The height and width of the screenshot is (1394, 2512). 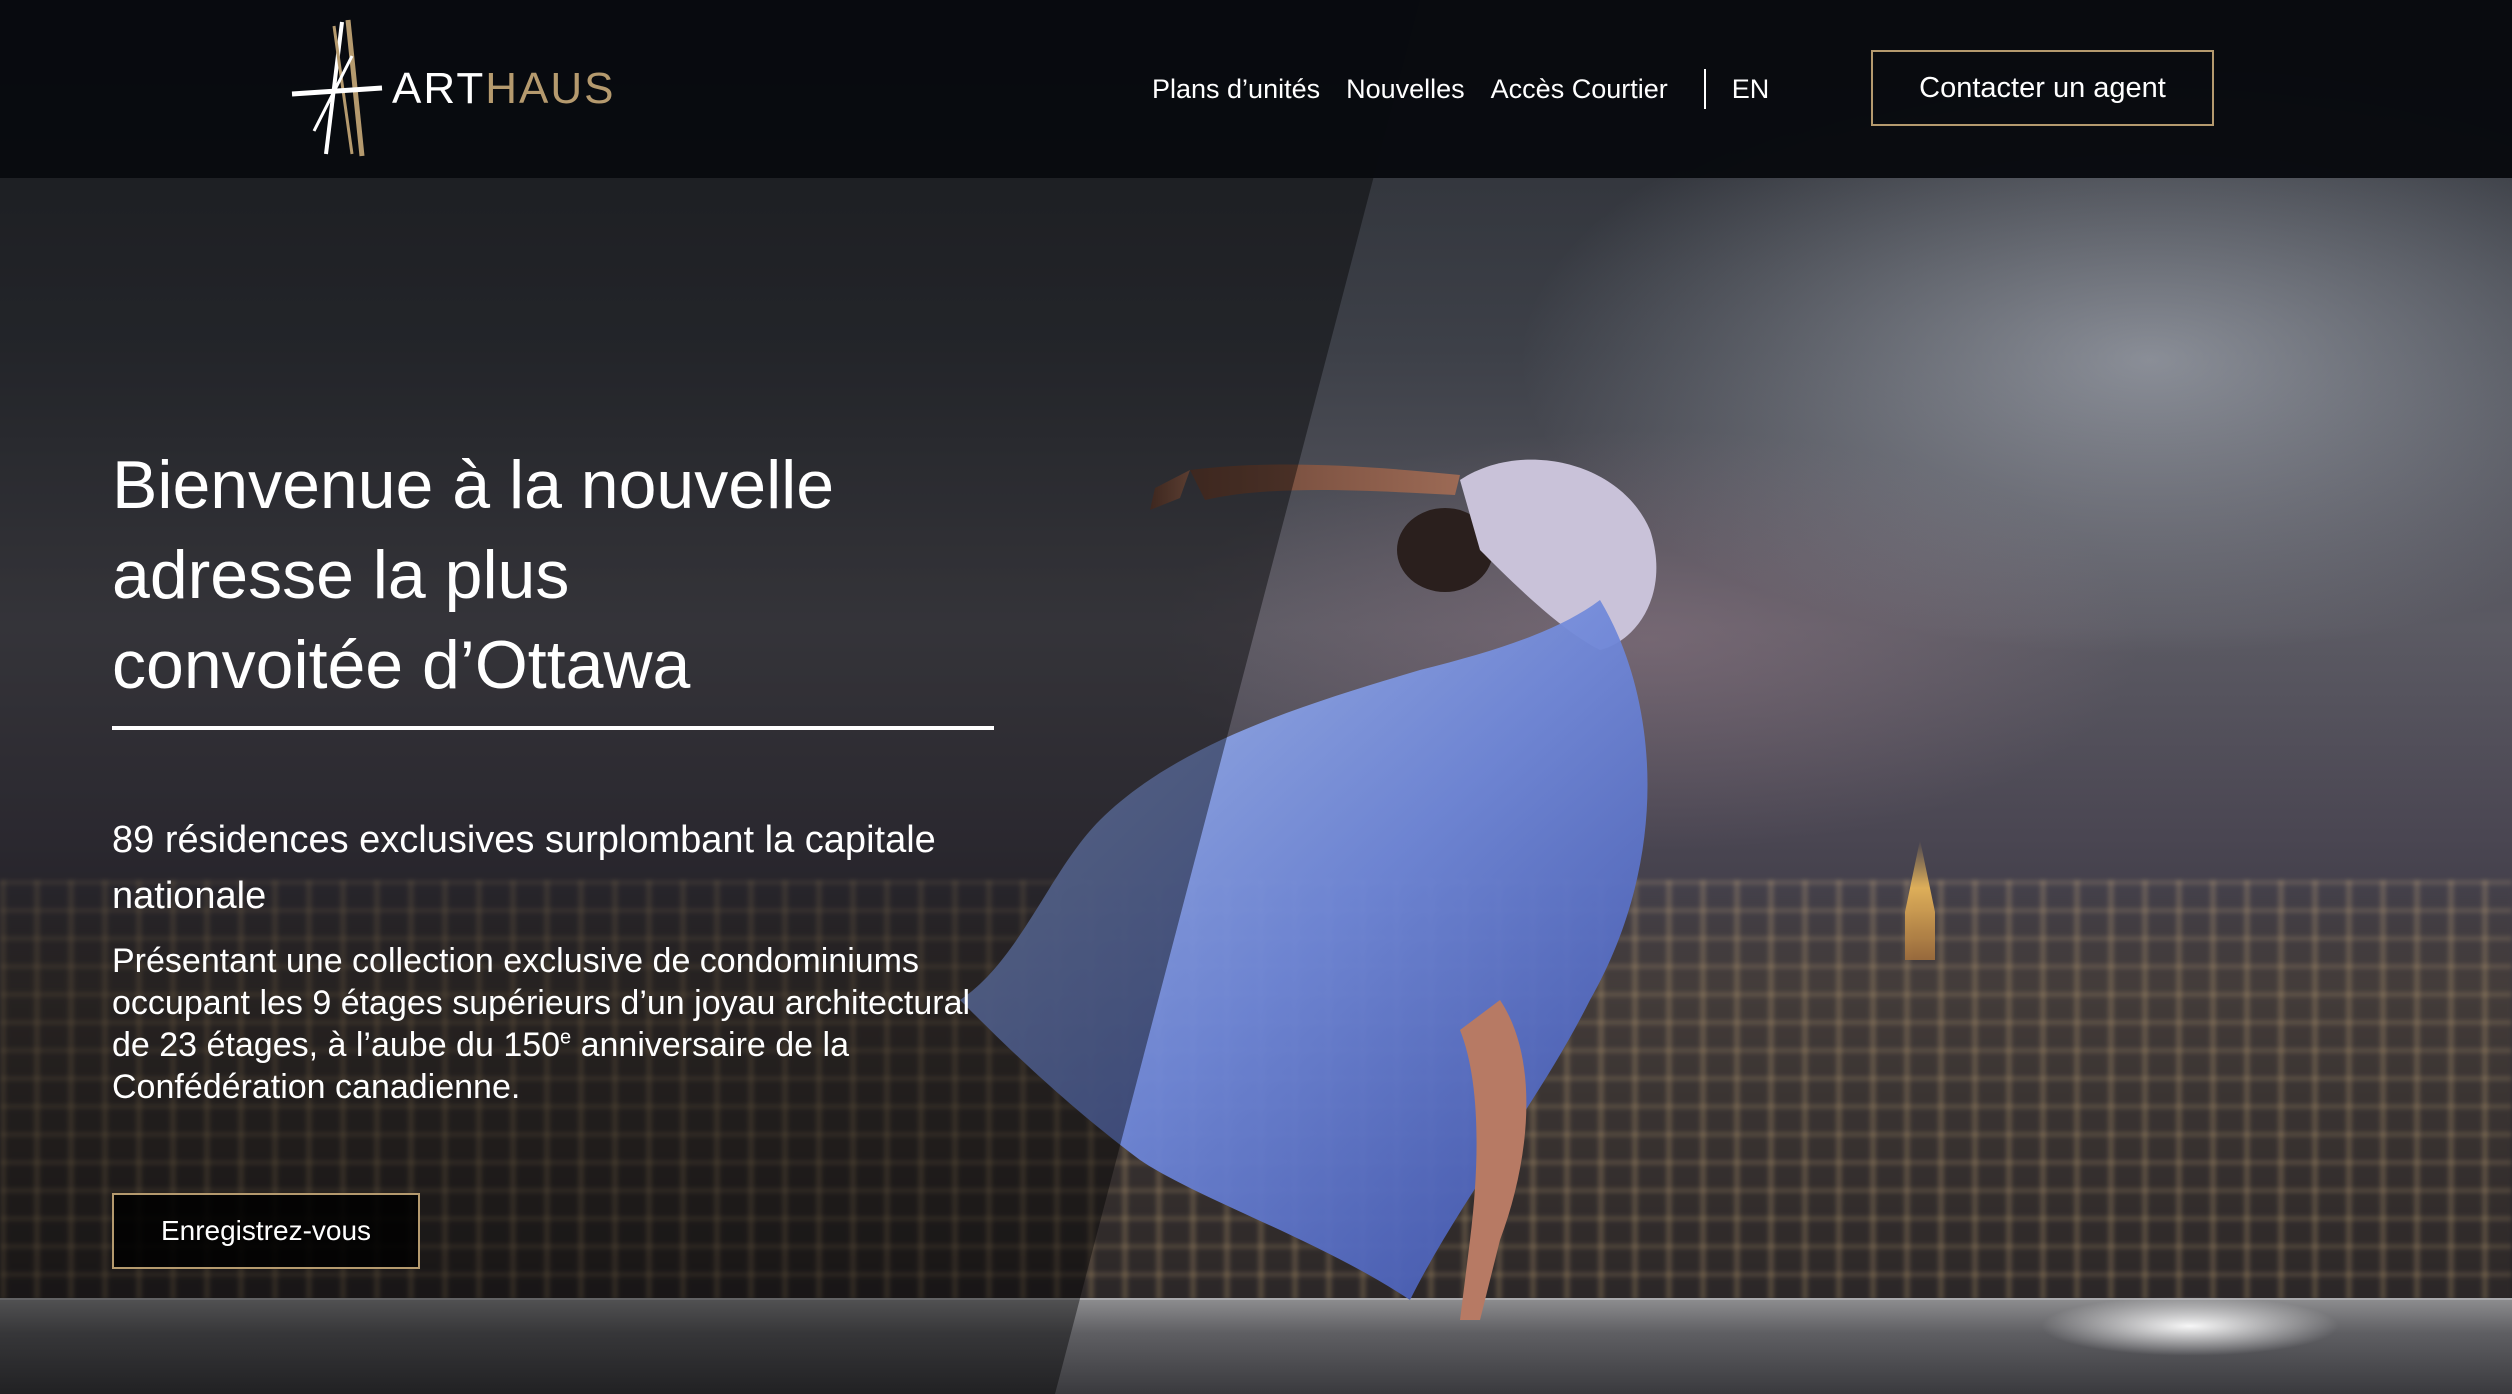 What do you see at coordinates (550, 88) in the screenshot?
I see `logo-text-haus: HAUS` at bounding box center [550, 88].